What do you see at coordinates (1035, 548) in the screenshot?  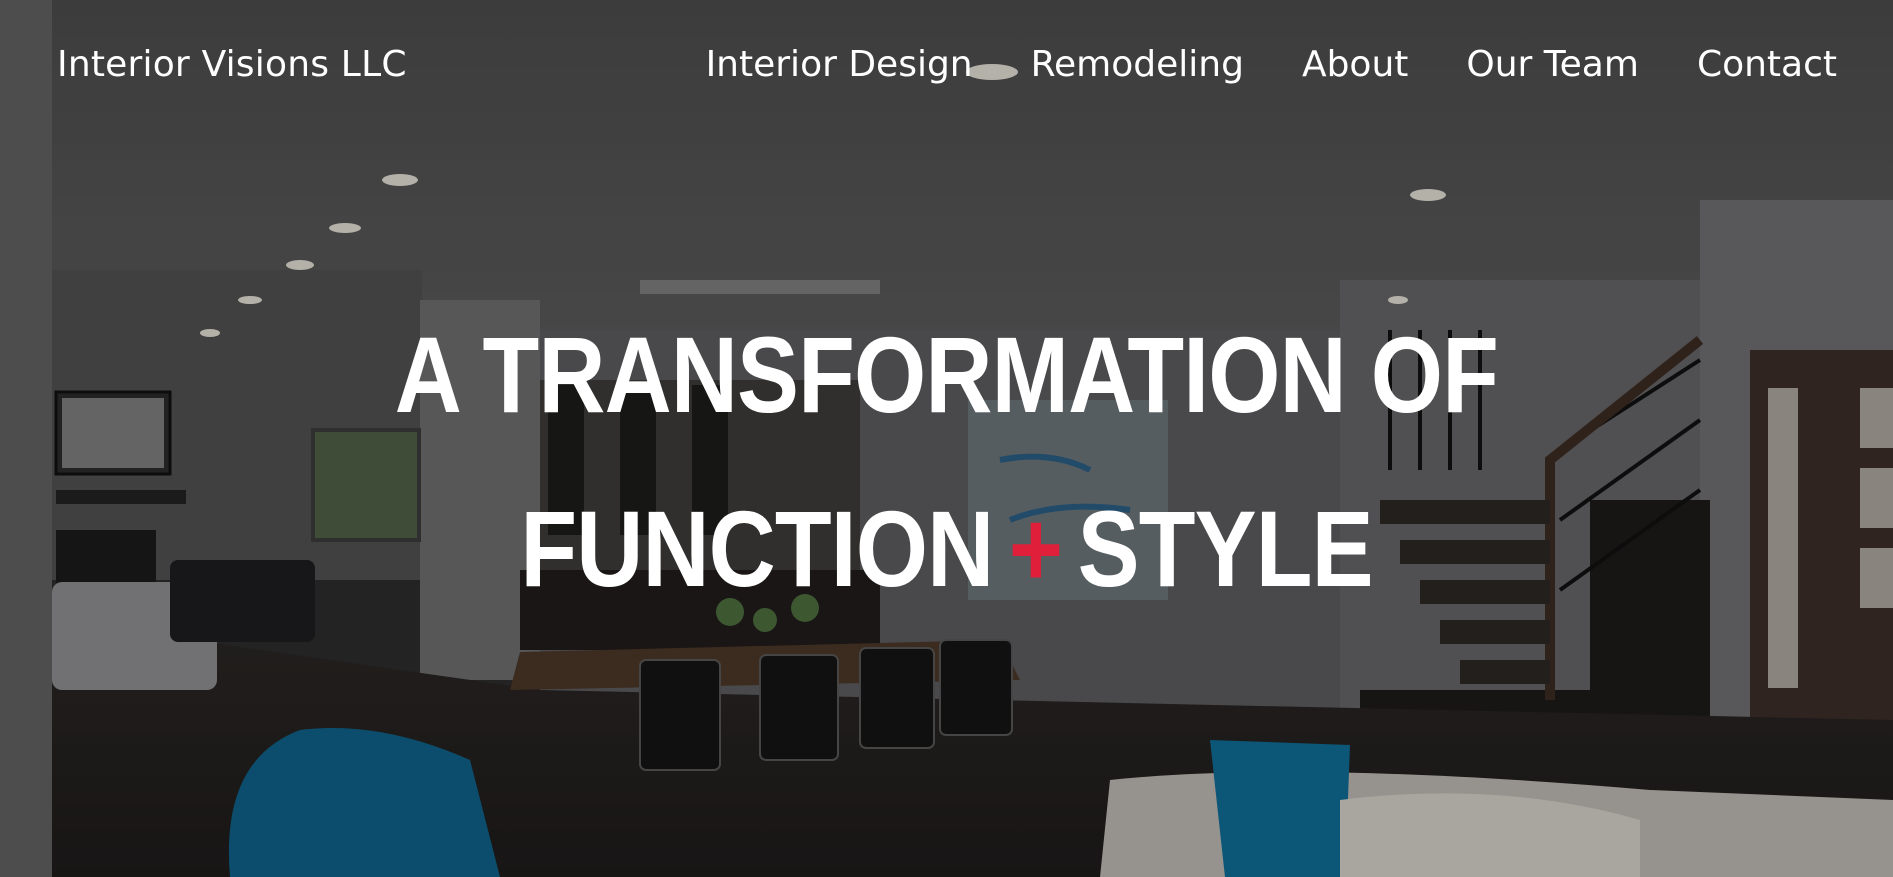 I see `headline-plus-symbol: +` at bounding box center [1035, 548].